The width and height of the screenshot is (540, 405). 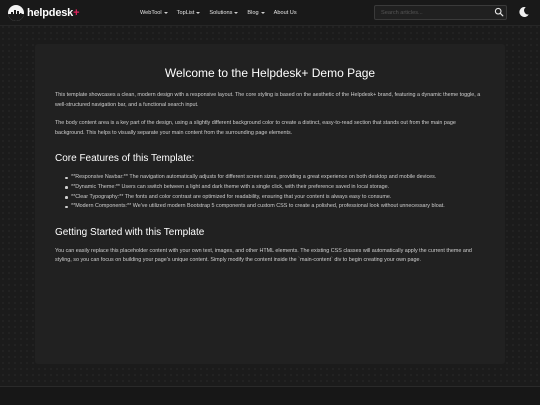 I want to click on nav-item-label: About Us, so click(x=285, y=13).